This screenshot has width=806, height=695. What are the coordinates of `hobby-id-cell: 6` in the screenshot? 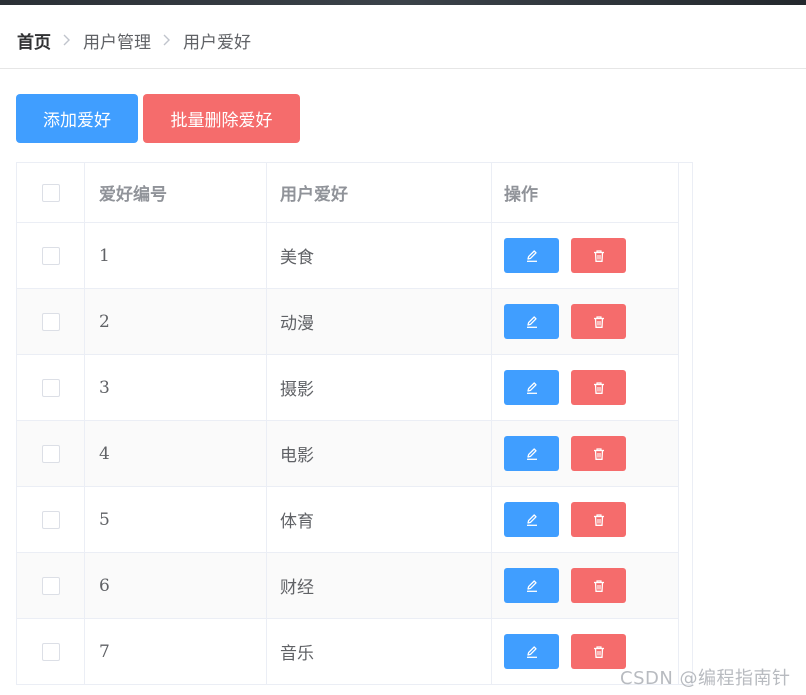 It's located at (176, 585).